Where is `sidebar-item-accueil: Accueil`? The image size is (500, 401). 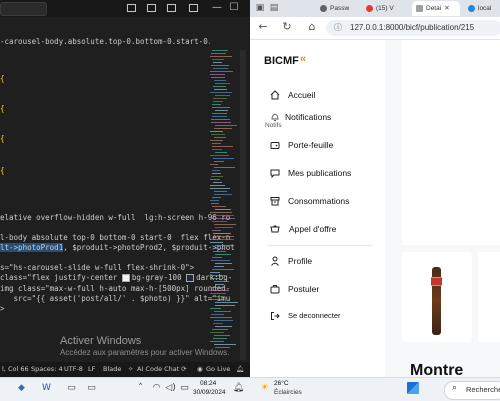
sidebar-item-accueil: Accueil is located at coordinates (320, 96).